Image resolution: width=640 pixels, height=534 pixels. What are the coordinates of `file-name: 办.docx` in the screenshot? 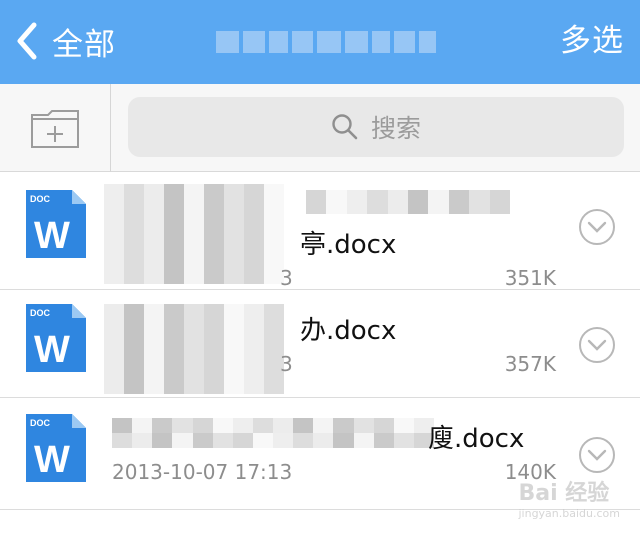 It's located at (348, 331).